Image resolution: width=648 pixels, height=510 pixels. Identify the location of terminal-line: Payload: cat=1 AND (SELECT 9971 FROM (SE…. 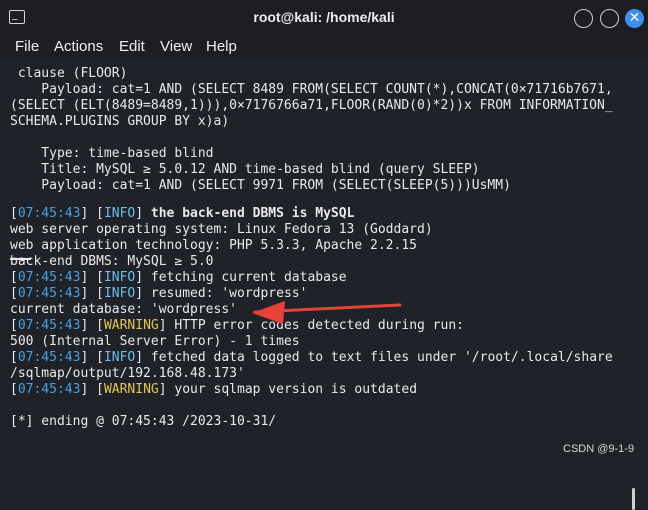
(260, 185).